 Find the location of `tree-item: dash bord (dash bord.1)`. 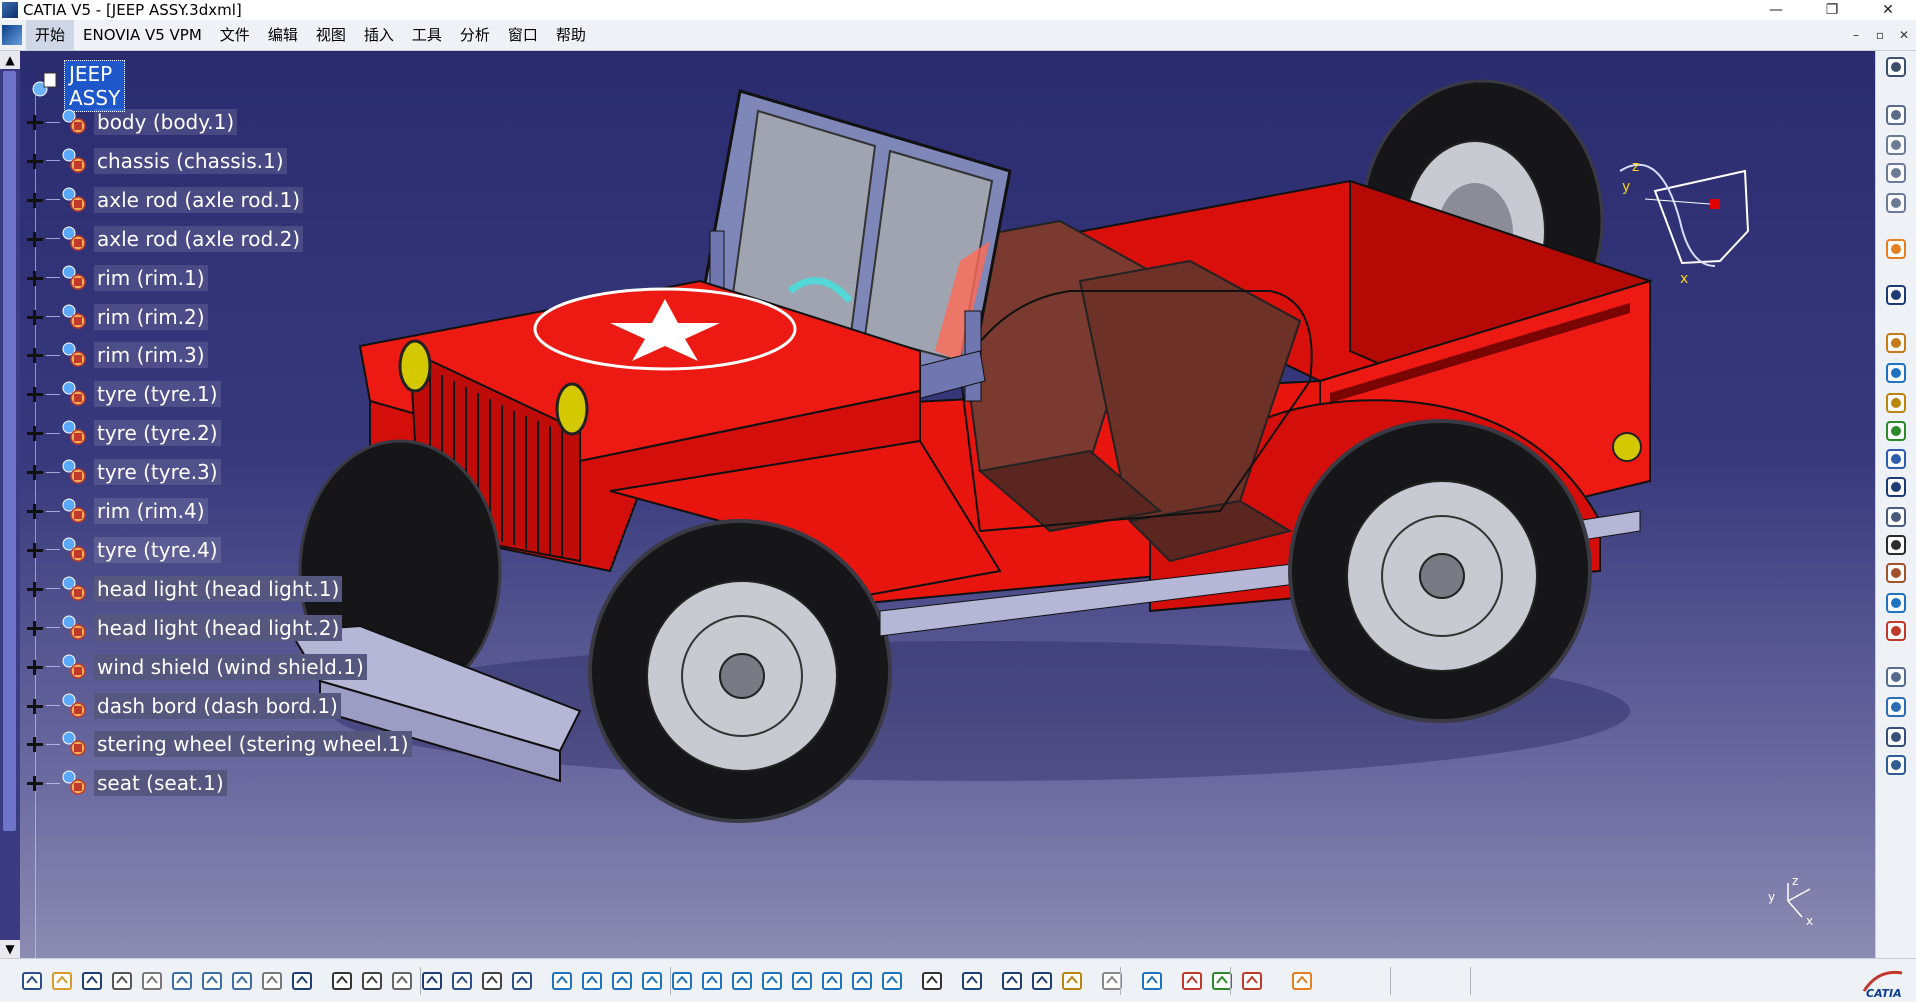

tree-item: dash bord (dash bord.1) is located at coordinates (180, 706).